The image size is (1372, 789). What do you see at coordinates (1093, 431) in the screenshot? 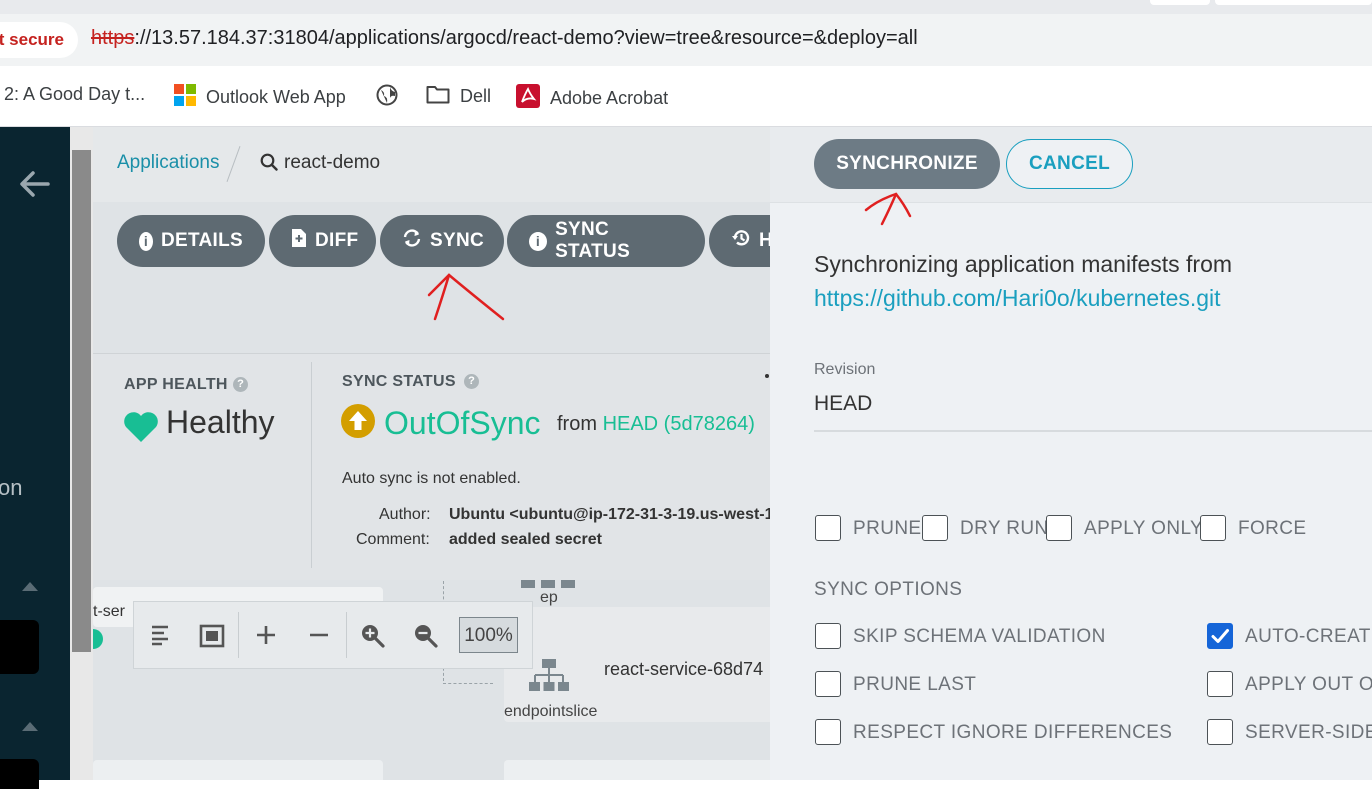
I see `revision-underline` at bounding box center [1093, 431].